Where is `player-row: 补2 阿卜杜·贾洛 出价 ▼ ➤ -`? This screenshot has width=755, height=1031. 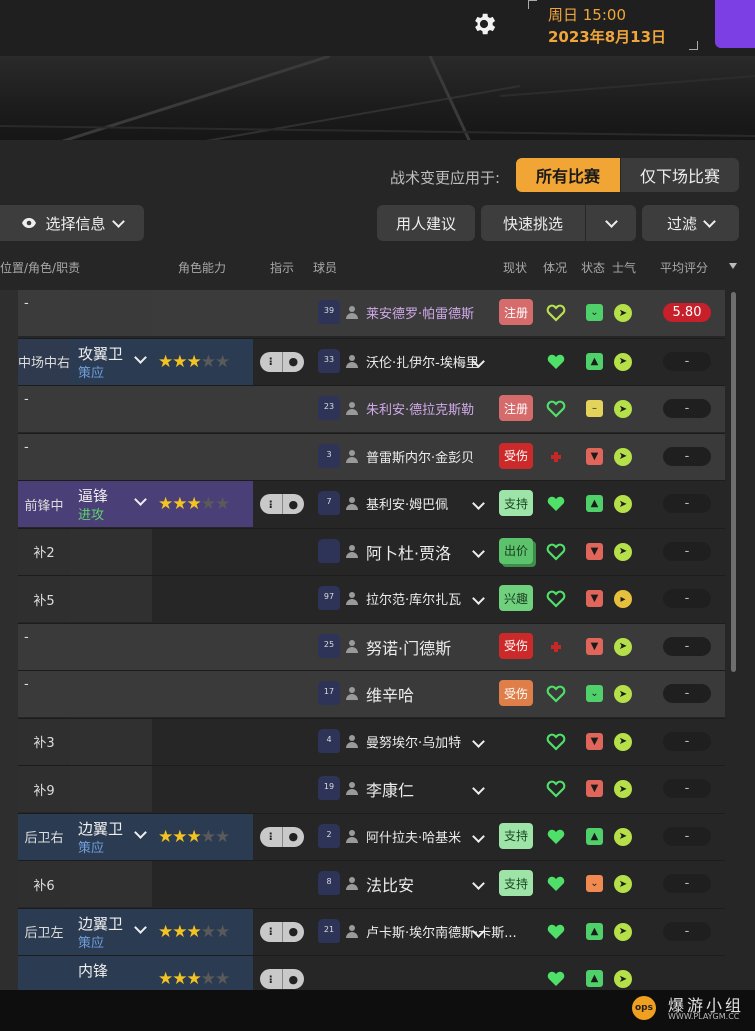
player-row: 补2 阿卜杜·贾洛 出价 ▼ ➤ - is located at coordinates (371, 551).